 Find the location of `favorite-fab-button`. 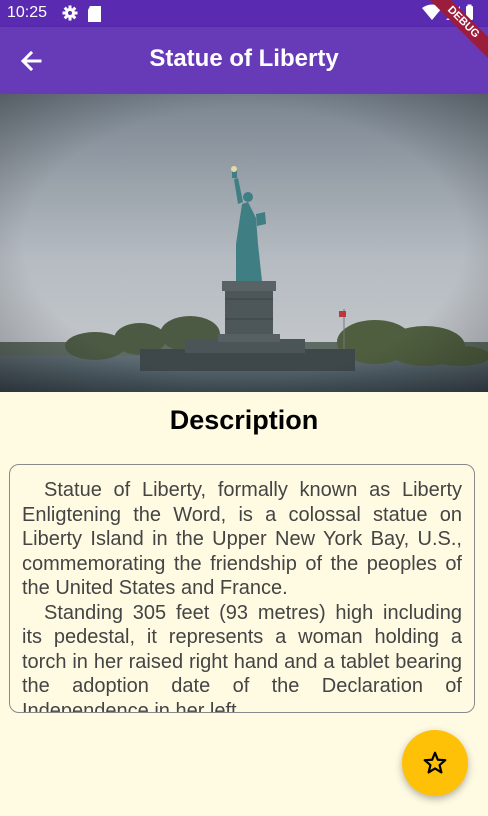

favorite-fab-button is located at coordinates (435, 763).